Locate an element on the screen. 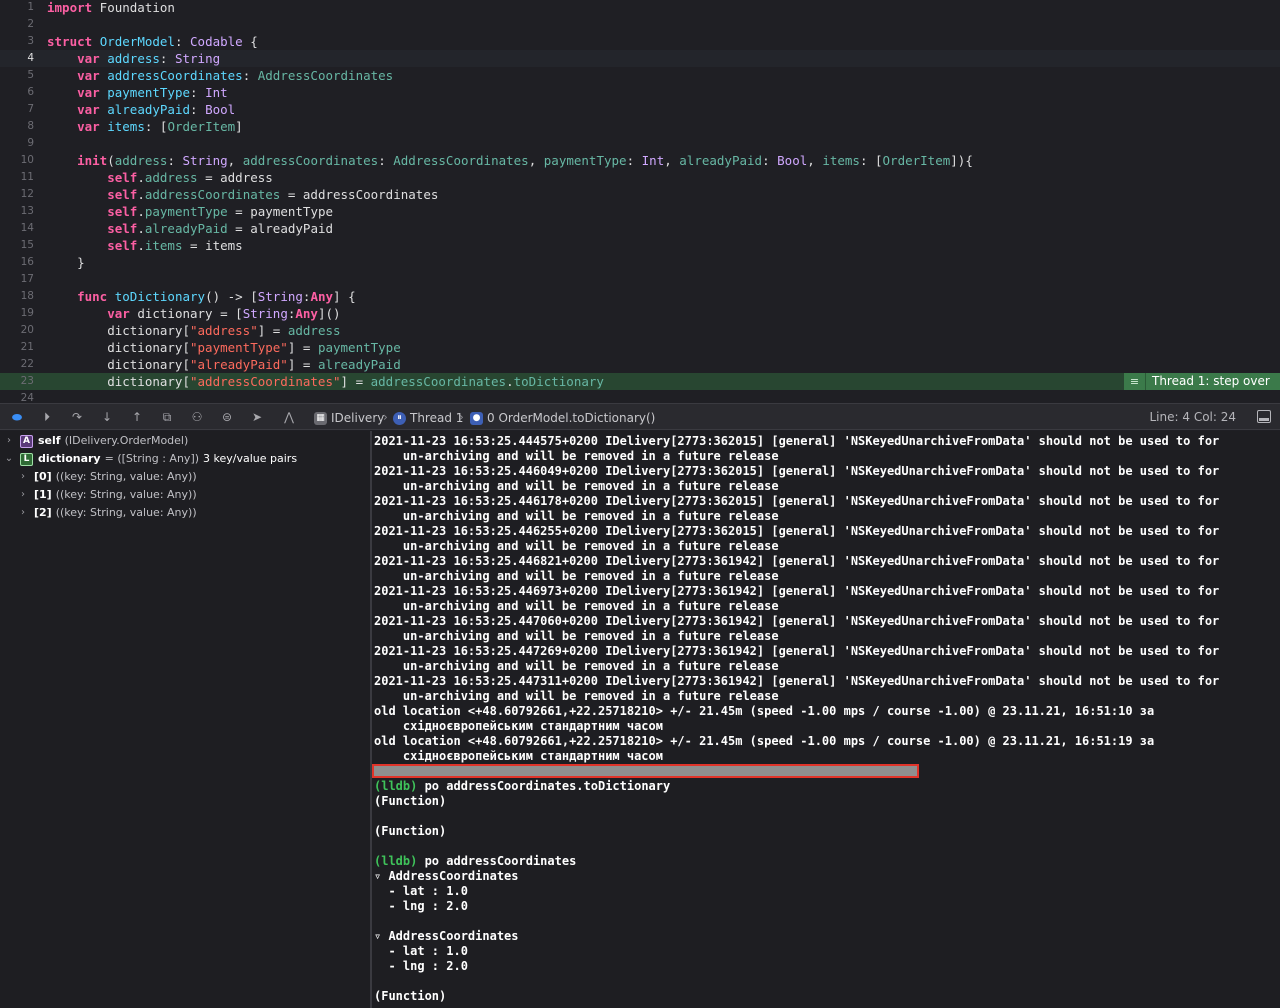 This screenshot has height=1008, width=1280. instruments-icon: ⋀ is located at coordinates (289, 417).